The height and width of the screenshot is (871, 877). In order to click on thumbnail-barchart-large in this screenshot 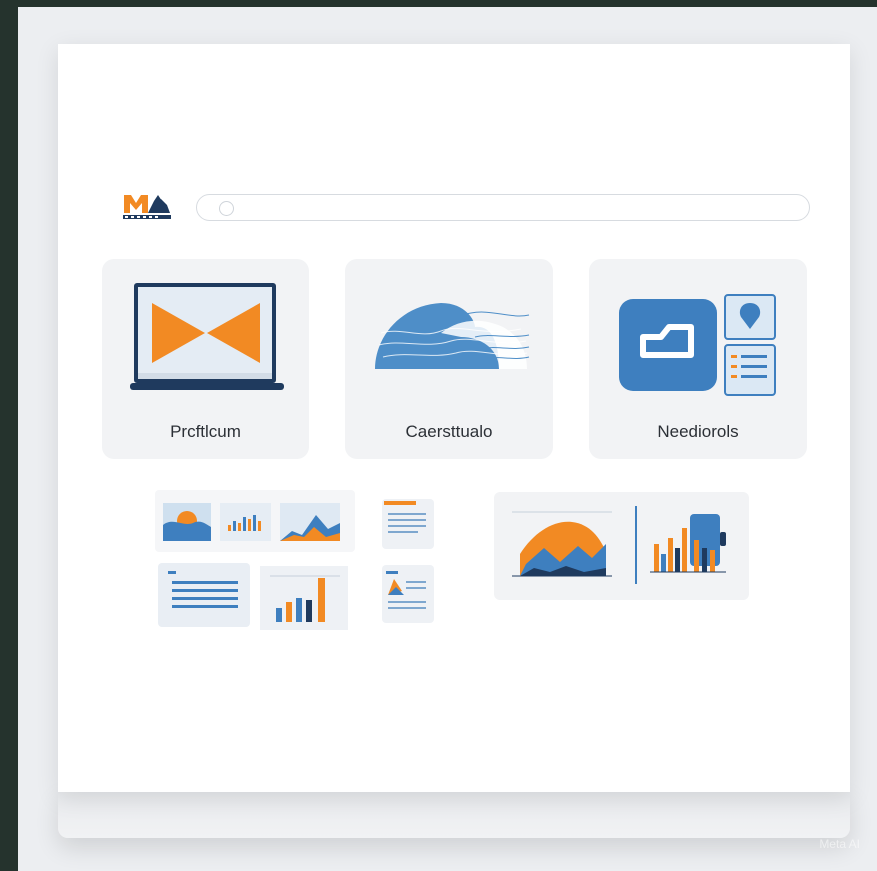, I will do `click(304, 598)`.